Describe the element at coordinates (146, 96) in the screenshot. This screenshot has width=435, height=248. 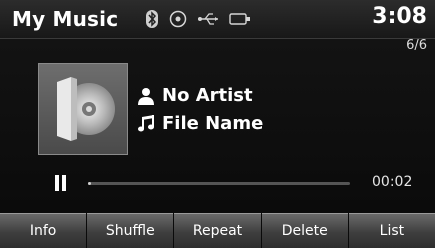
I see `person-icon` at that location.